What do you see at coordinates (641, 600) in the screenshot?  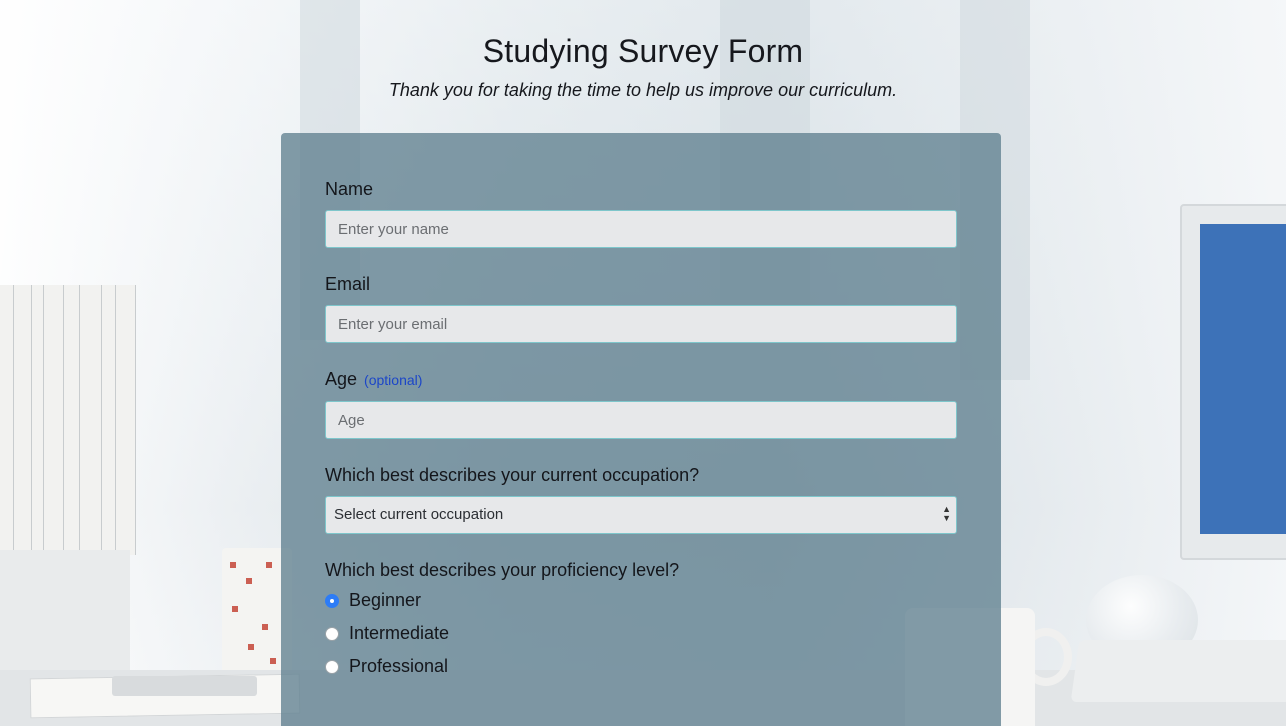 I see `radio-option-beginner: Beginner` at bounding box center [641, 600].